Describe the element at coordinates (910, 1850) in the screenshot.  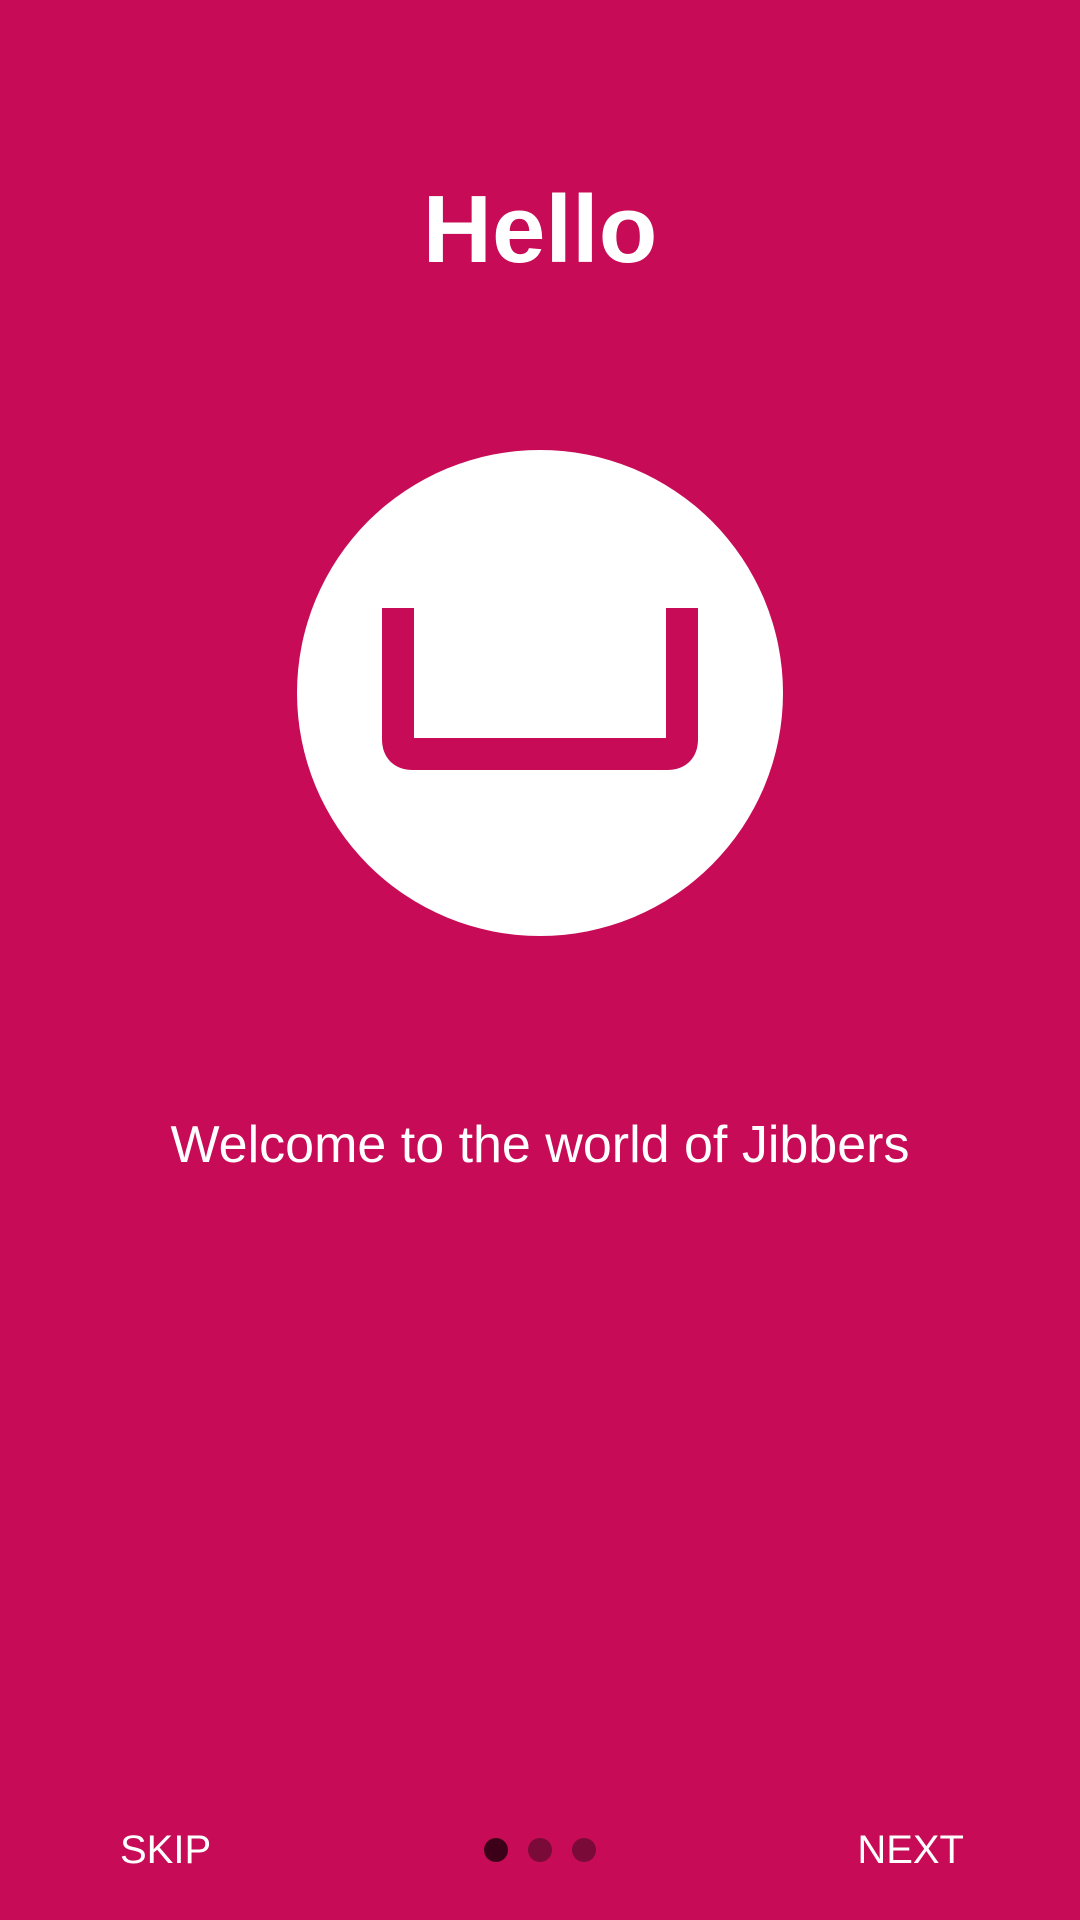
I see `next-button: NEXT` at that location.